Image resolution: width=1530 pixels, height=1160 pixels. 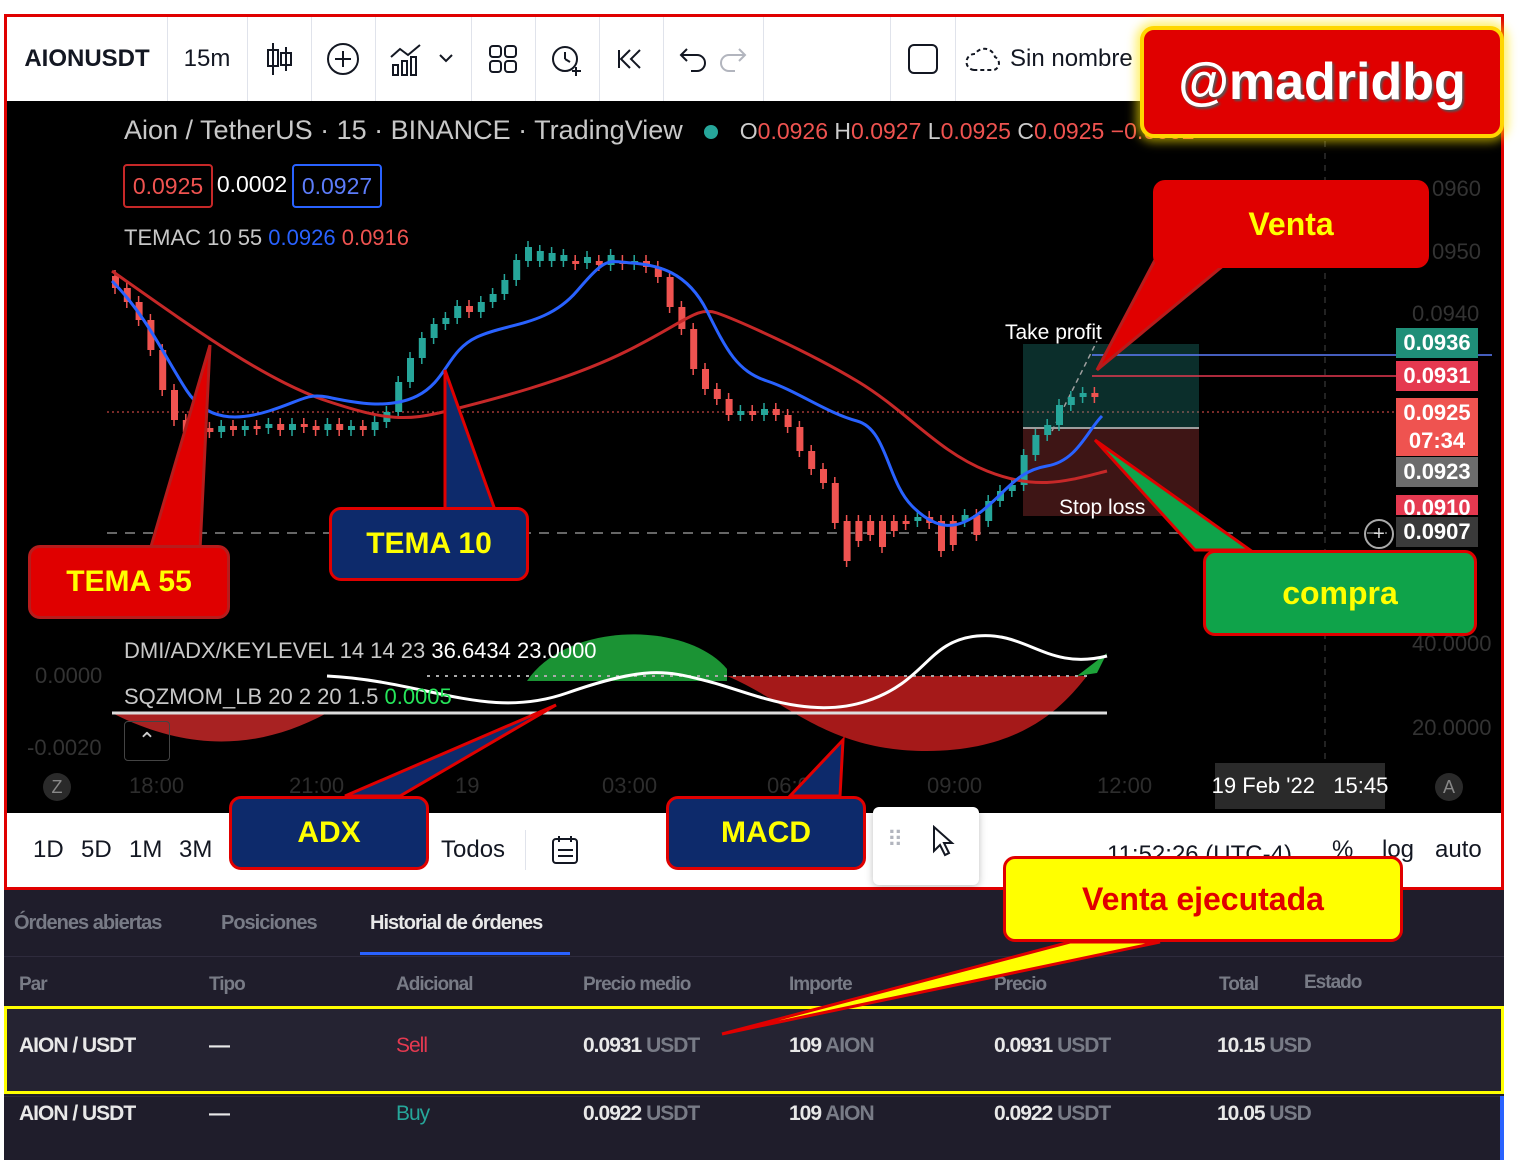 I want to click on compare-ranges-icon, so click(x=566, y=850).